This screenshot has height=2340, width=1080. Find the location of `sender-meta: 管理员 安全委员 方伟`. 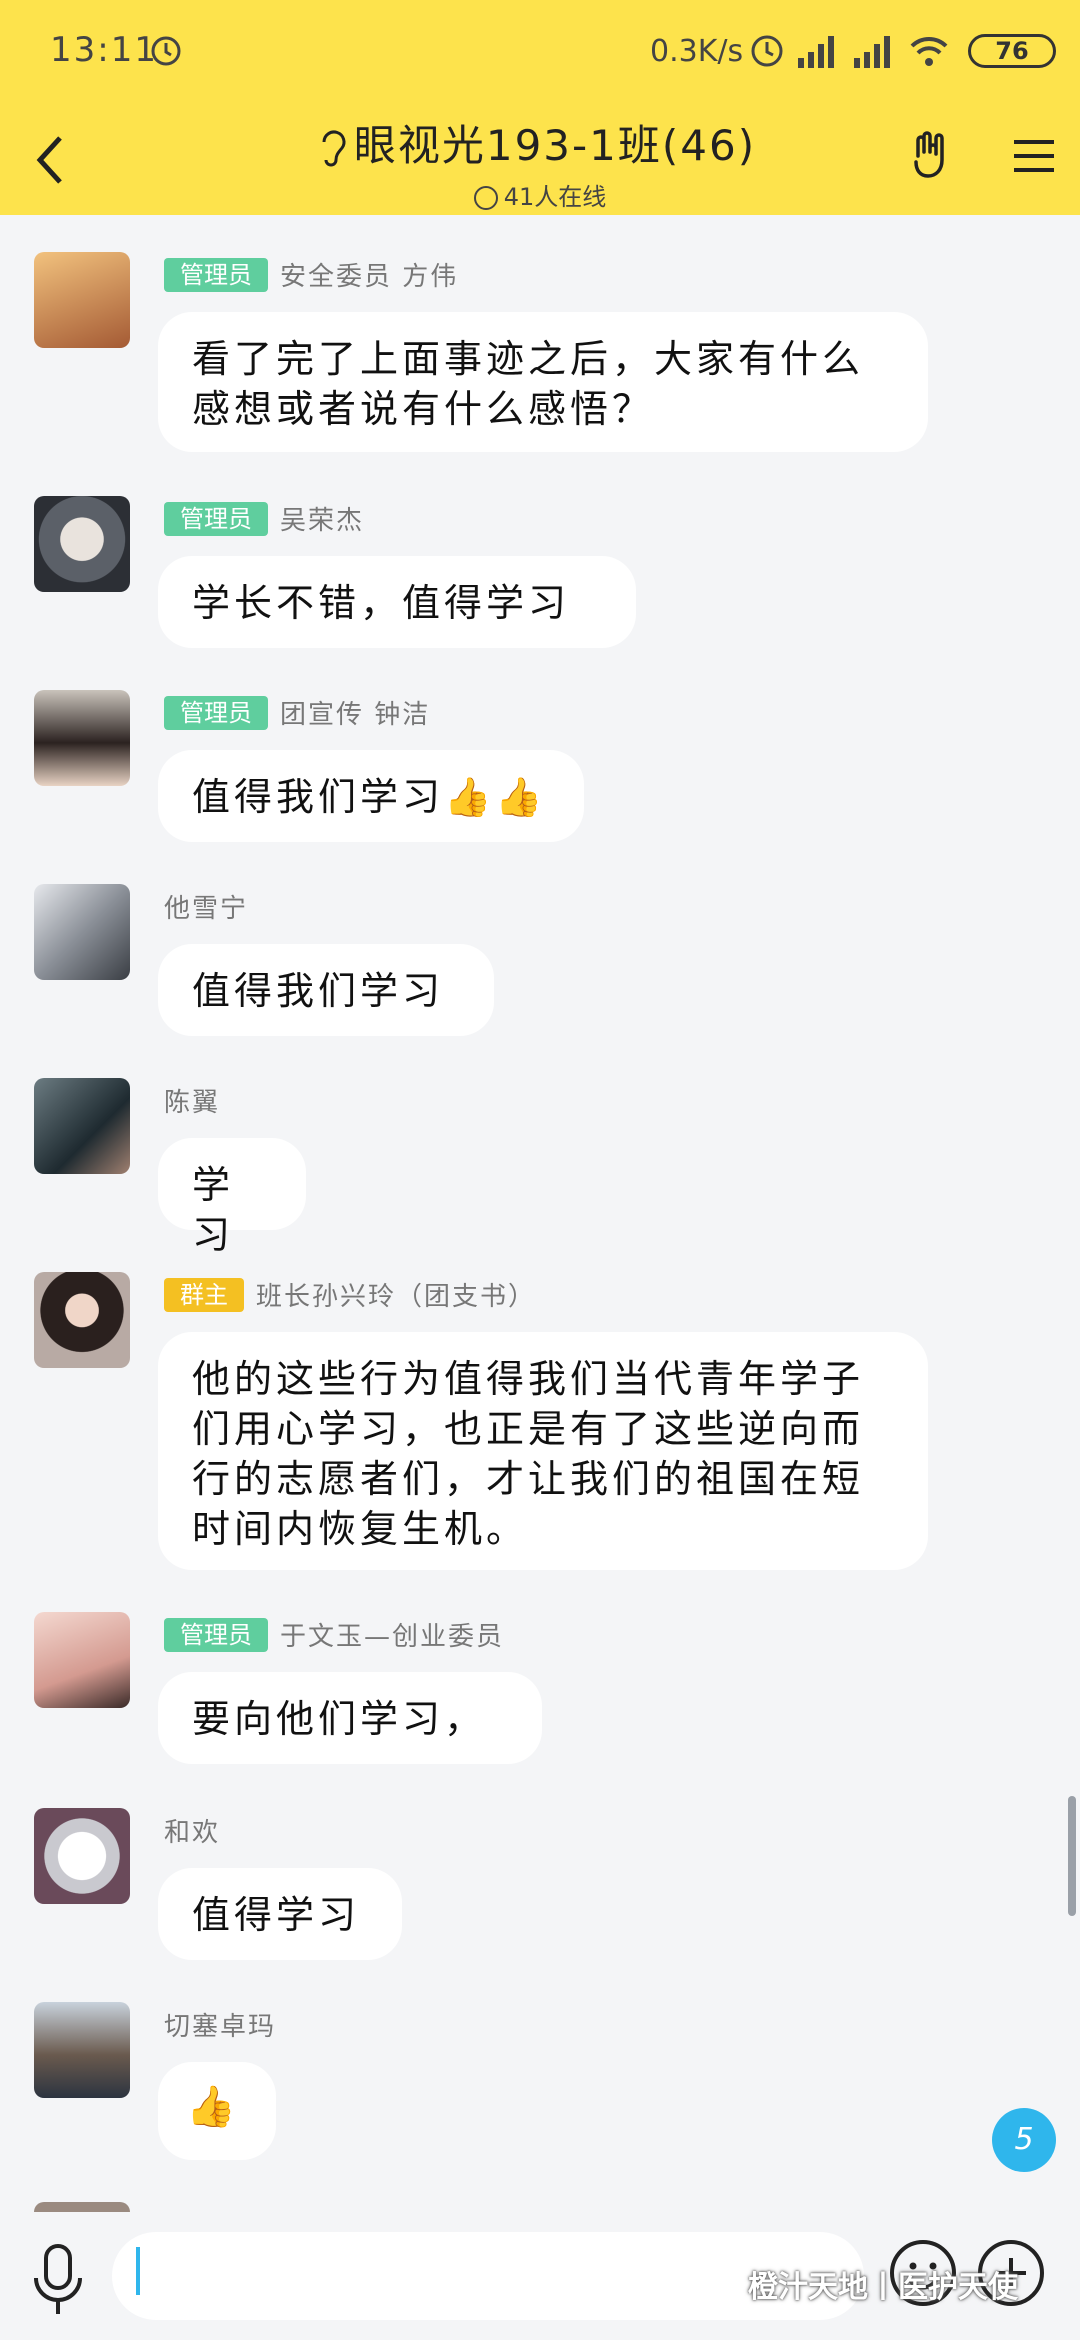

sender-meta: 管理员 安全委员 方伟 is located at coordinates (311, 276).